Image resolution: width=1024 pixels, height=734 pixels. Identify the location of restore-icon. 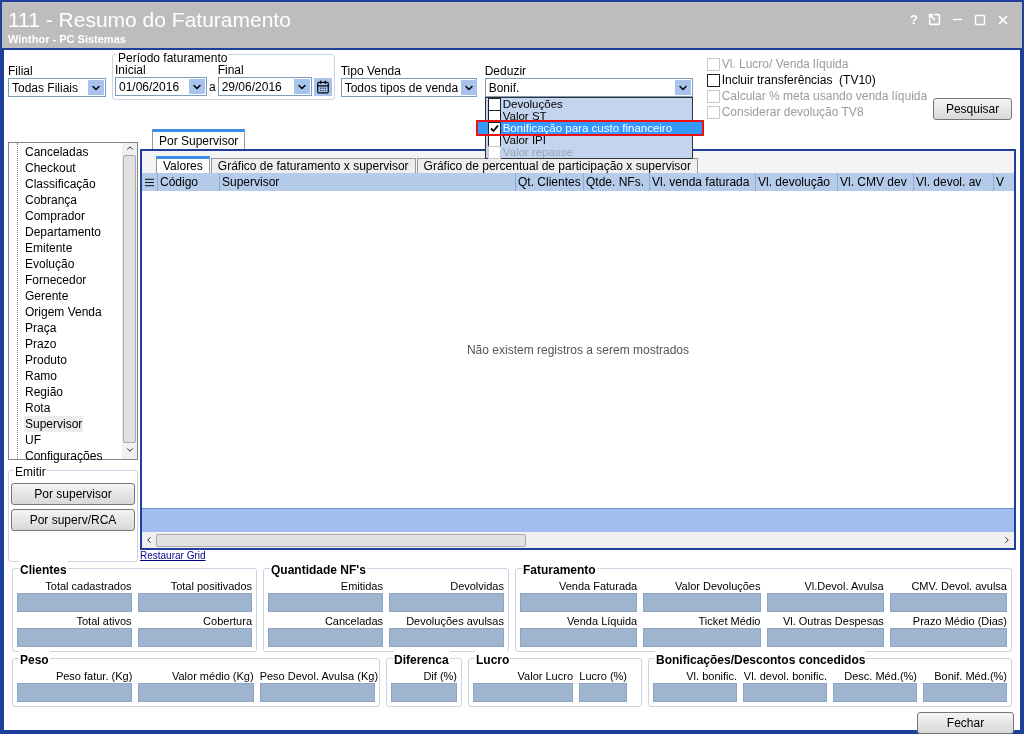
(934, 20).